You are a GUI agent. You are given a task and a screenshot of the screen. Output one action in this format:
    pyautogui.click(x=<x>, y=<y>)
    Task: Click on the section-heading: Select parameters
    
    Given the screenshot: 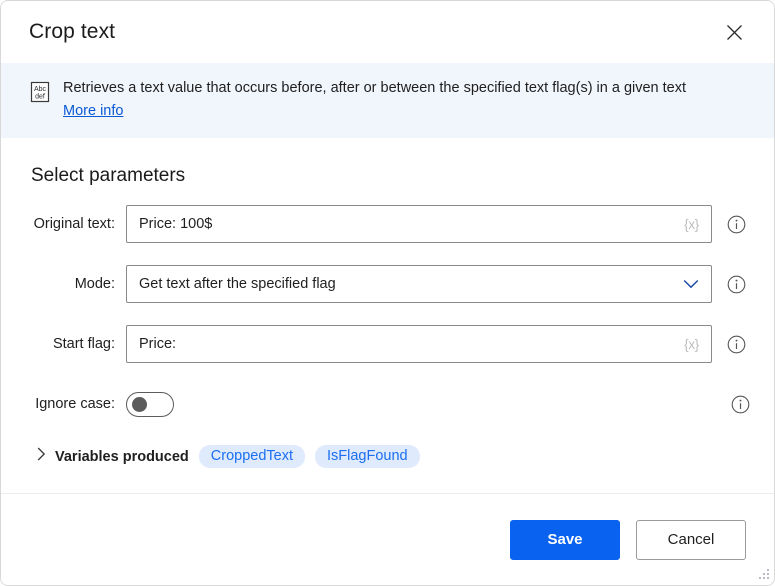 What is the action you would take?
    pyautogui.click(x=108, y=175)
    